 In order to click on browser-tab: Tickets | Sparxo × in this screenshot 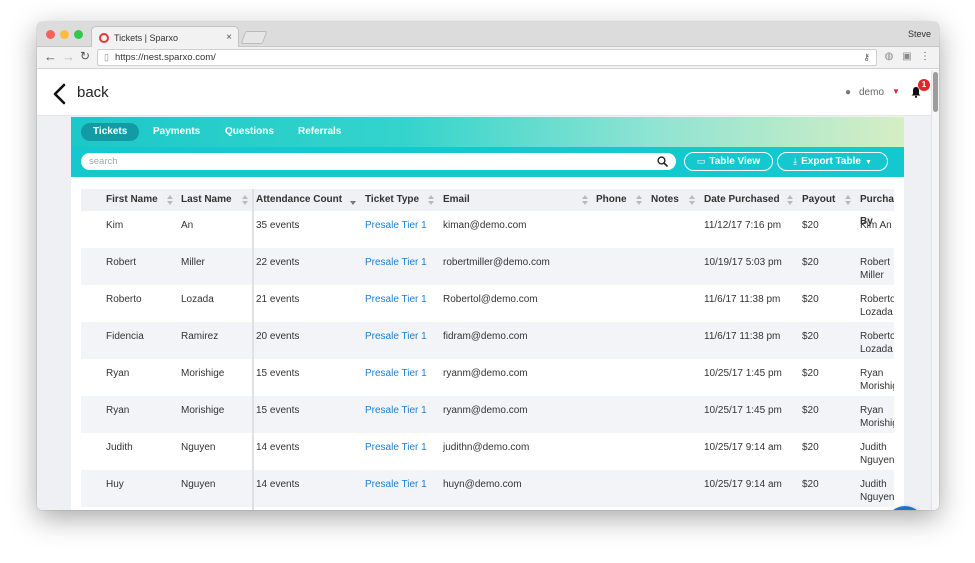, I will do `click(165, 37)`.